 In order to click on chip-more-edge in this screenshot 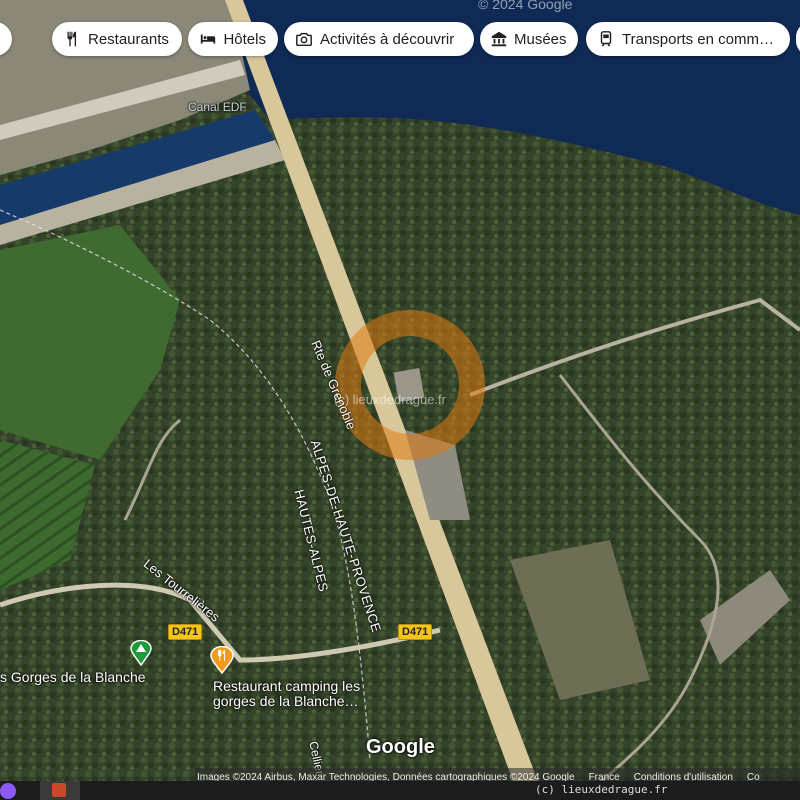, I will do `click(798, 39)`.